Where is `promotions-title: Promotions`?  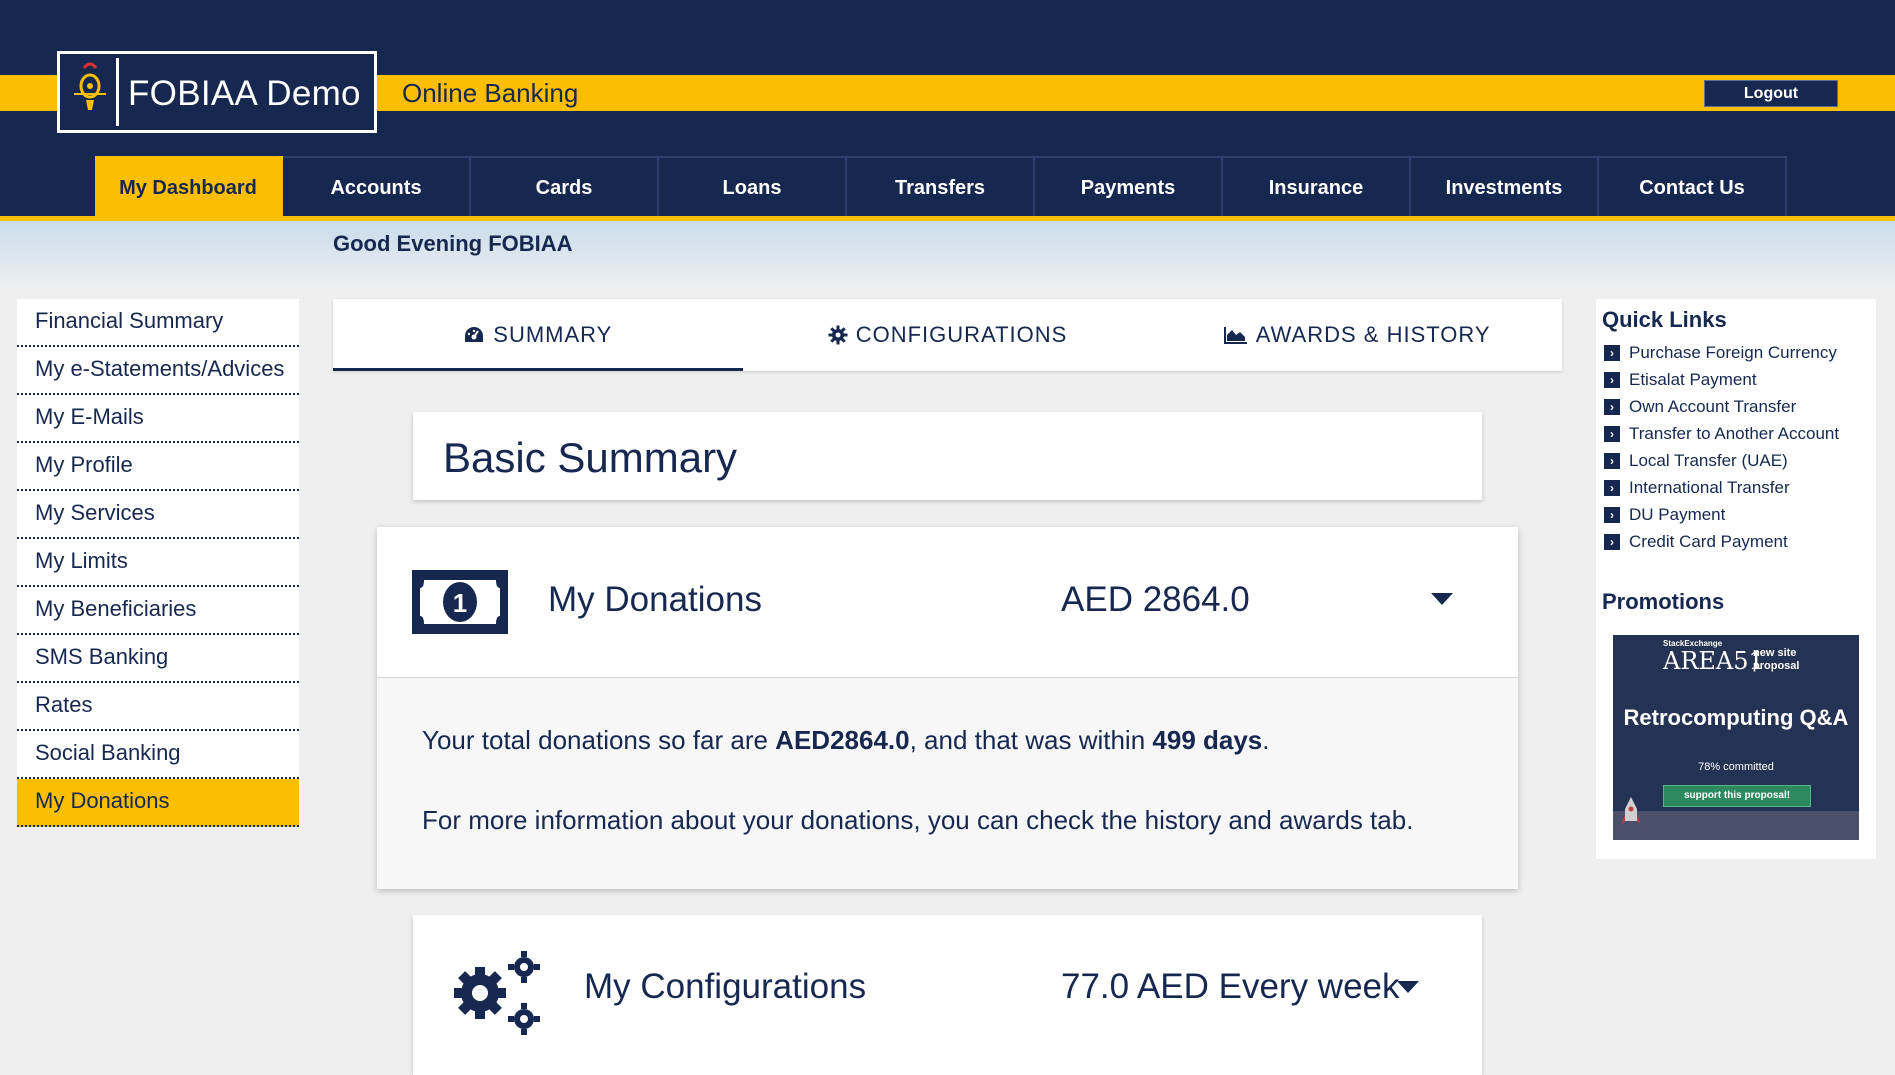
promotions-title: Promotions is located at coordinates (1663, 601).